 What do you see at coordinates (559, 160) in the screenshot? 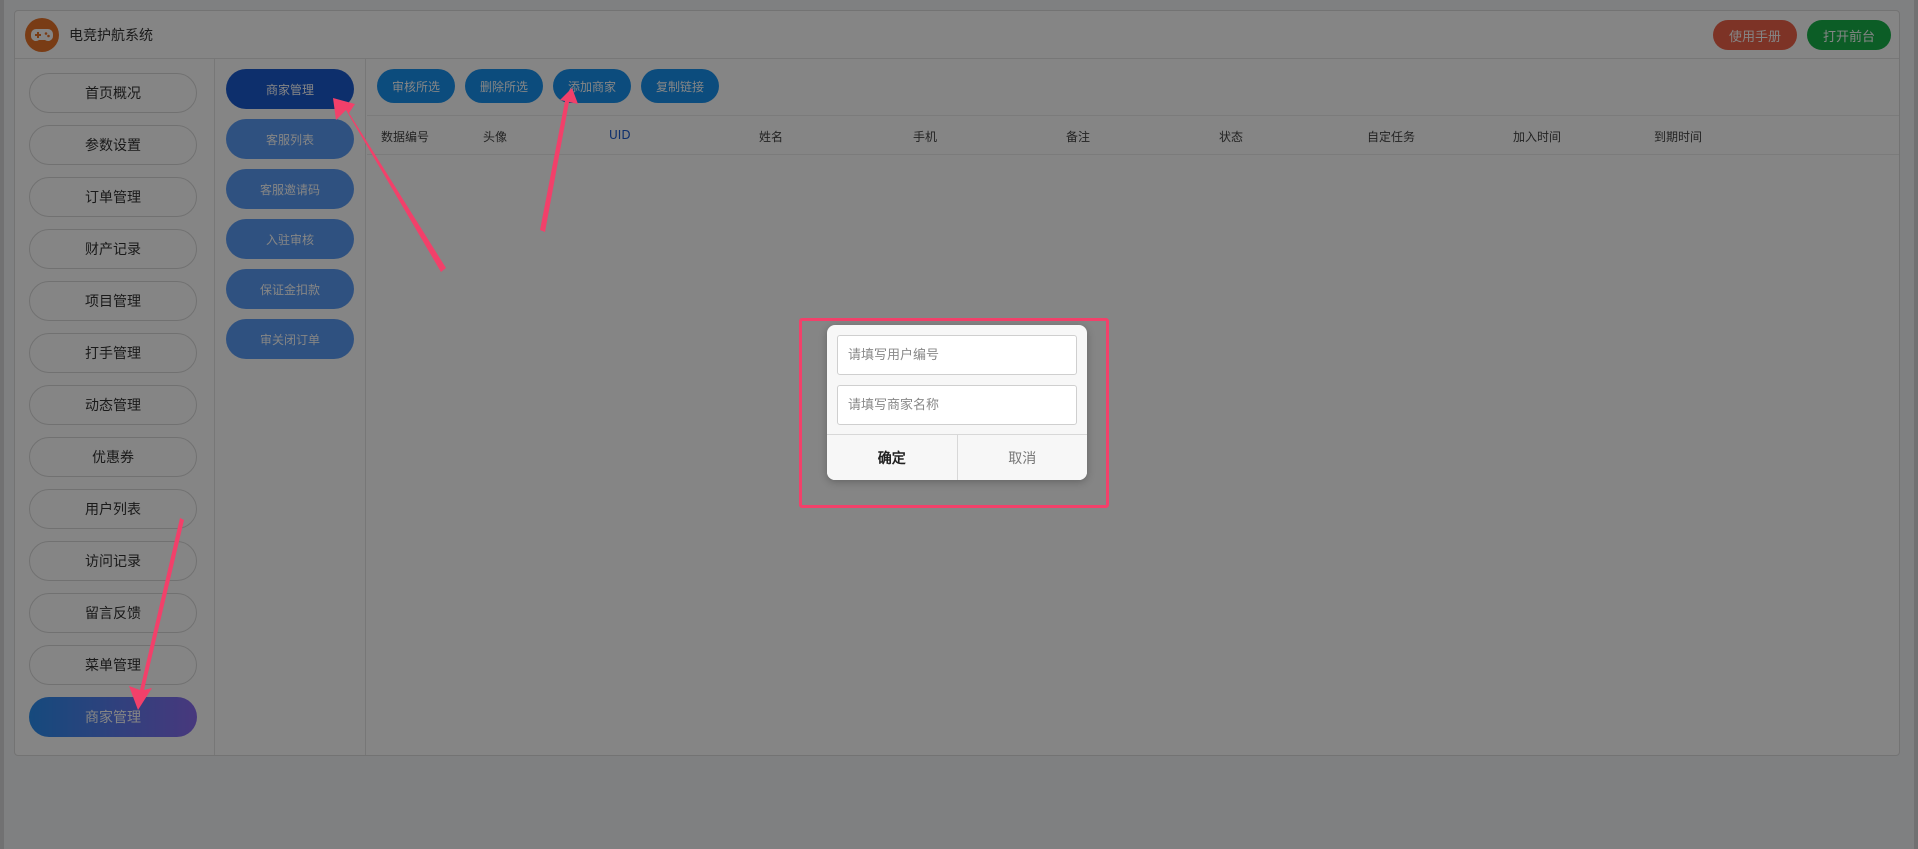
I see `arrow-to-add-merchant` at bounding box center [559, 160].